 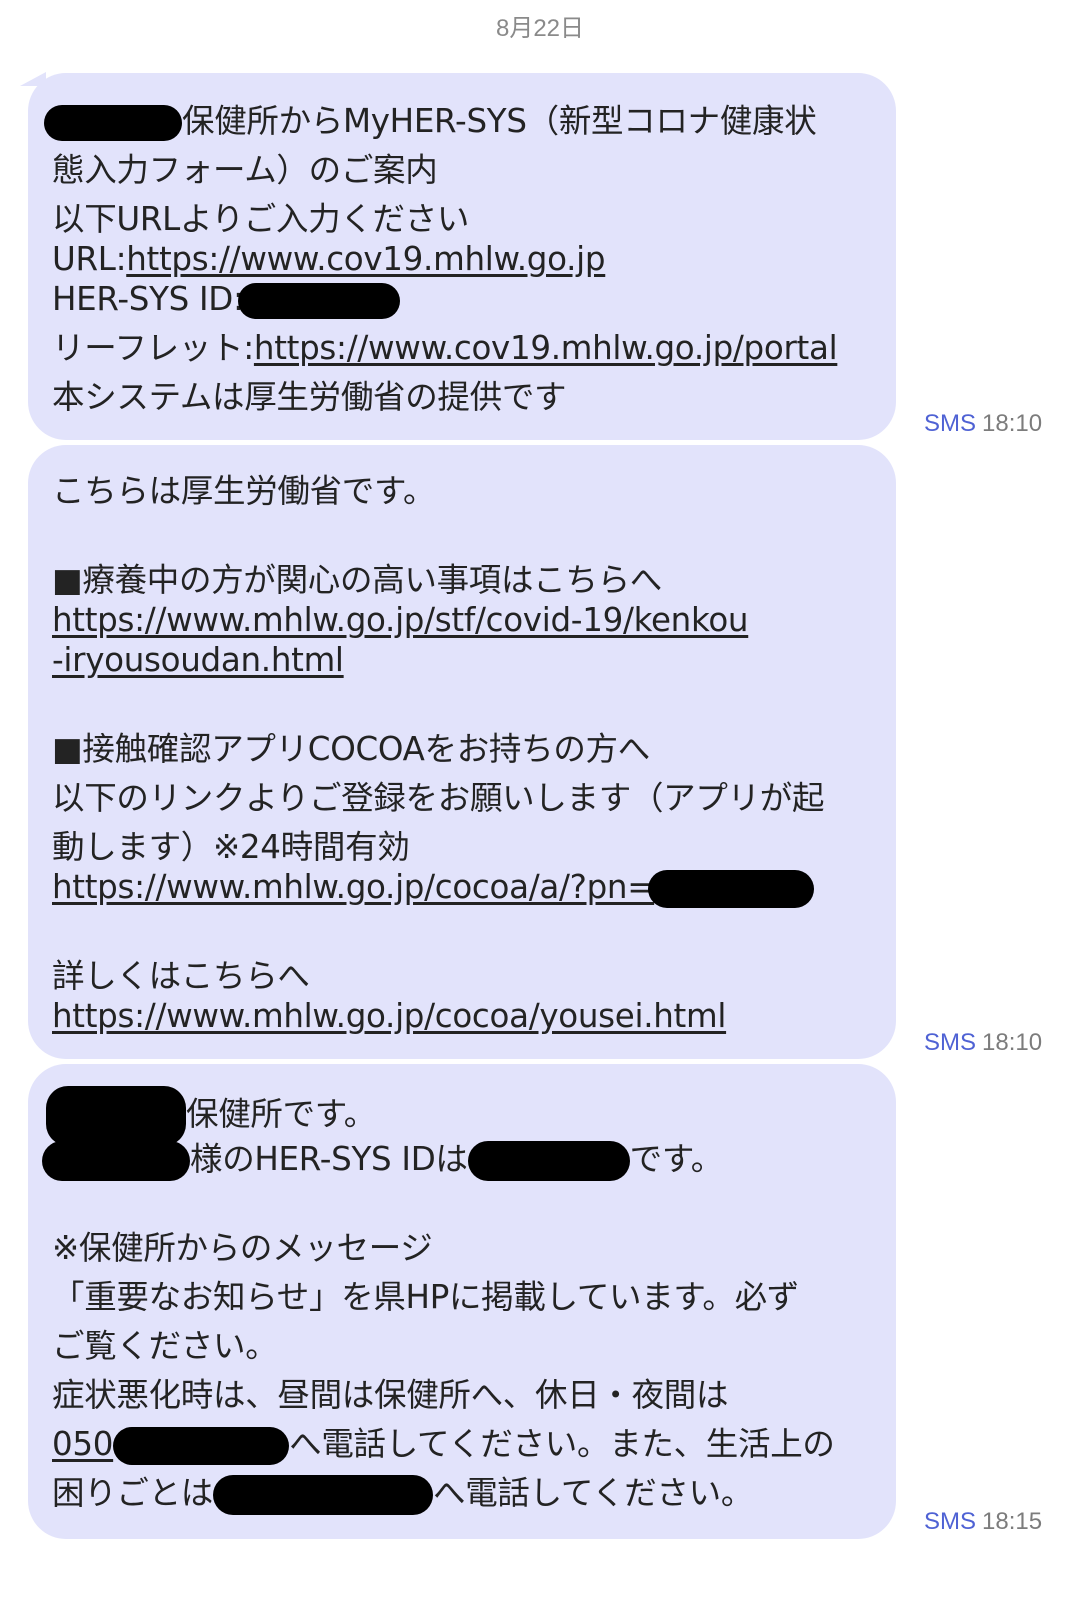 What do you see at coordinates (540, 28) in the screenshot?
I see `date-header: 8月22日` at bounding box center [540, 28].